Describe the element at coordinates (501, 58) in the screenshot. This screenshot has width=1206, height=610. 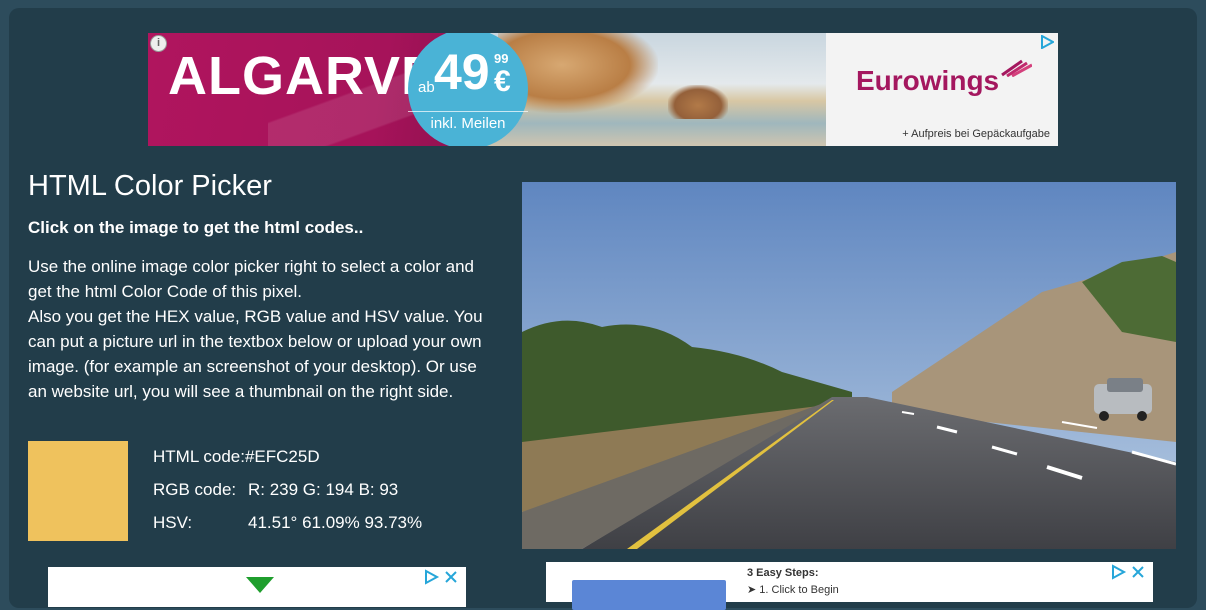
I see `ad-price-cents: 99` at that location.